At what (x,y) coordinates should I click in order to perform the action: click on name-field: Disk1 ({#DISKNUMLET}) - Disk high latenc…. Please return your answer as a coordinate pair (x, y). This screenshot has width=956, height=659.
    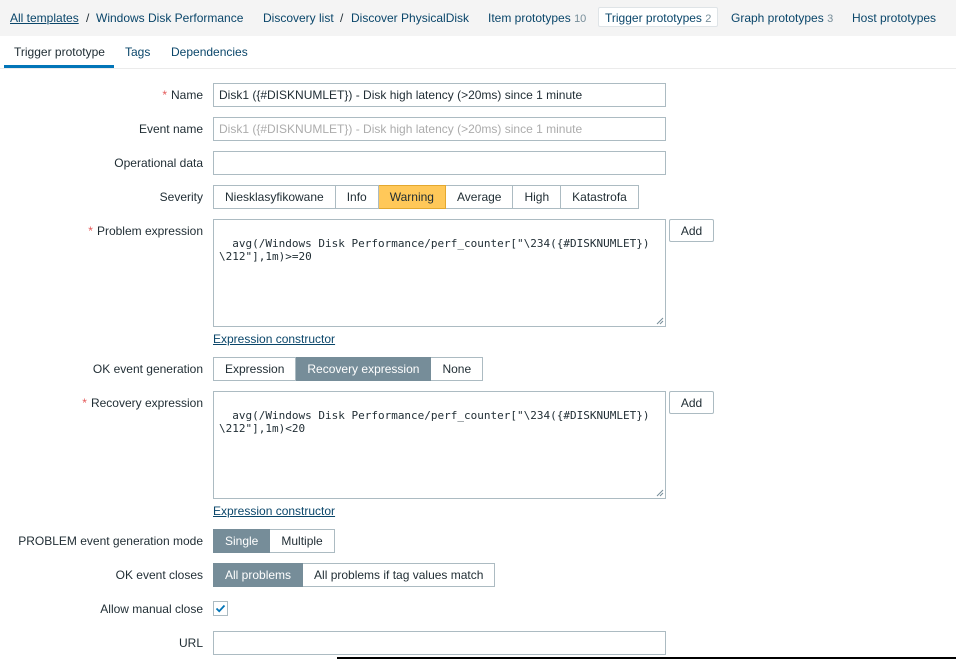
    Looking at the image, I should click on (439, 95).